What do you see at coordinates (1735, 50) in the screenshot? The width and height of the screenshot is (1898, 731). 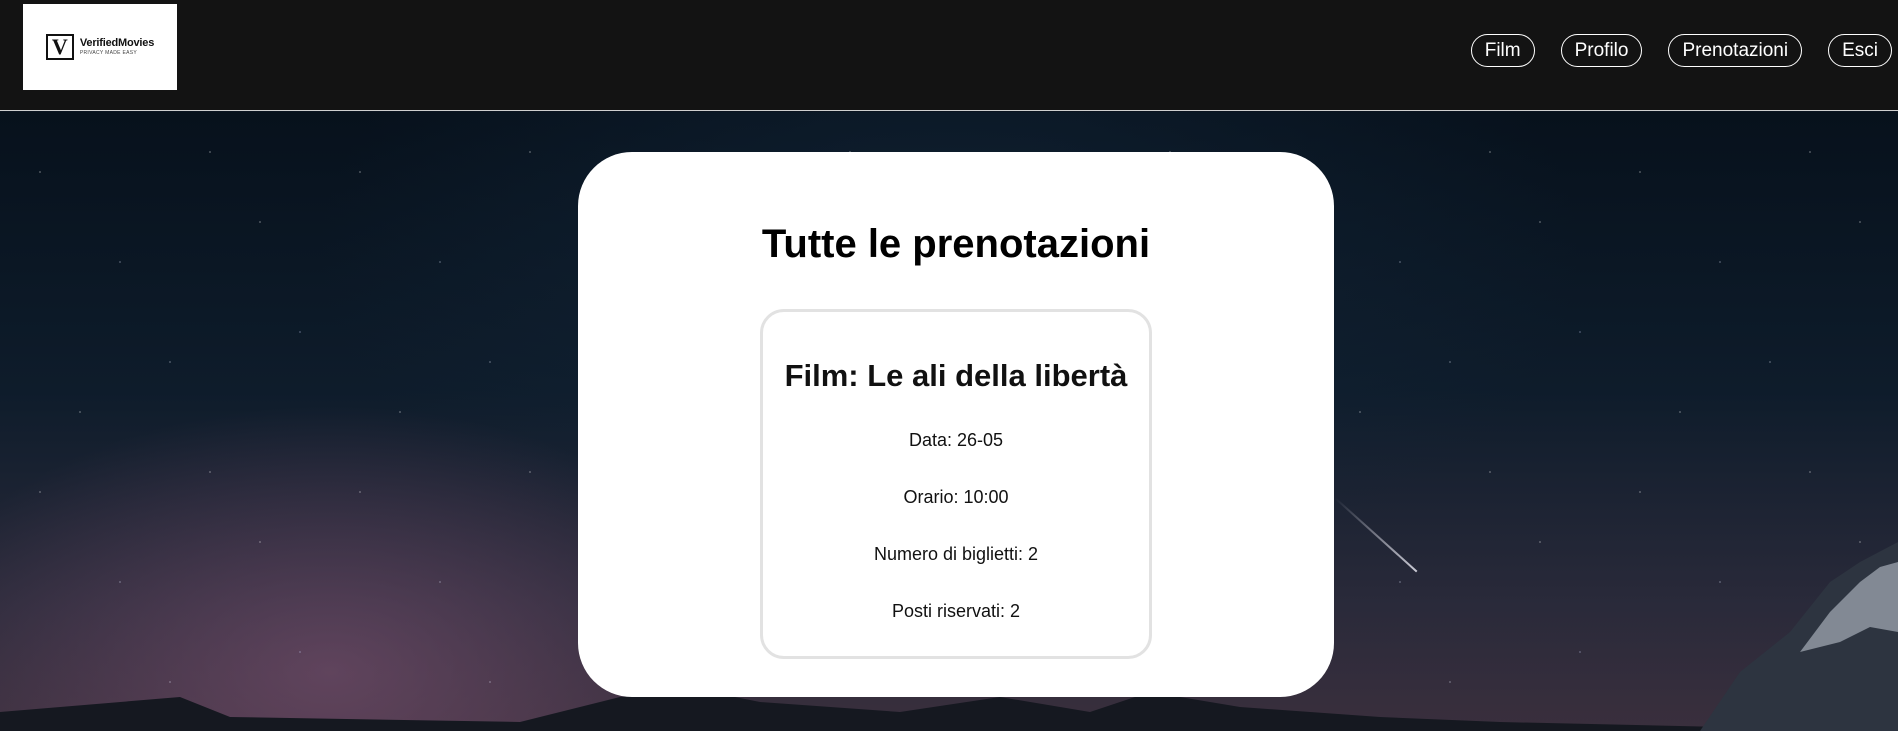 I see `nav-prenotazioni-button: Prenotazioni` at bounding box center [1735, 50].